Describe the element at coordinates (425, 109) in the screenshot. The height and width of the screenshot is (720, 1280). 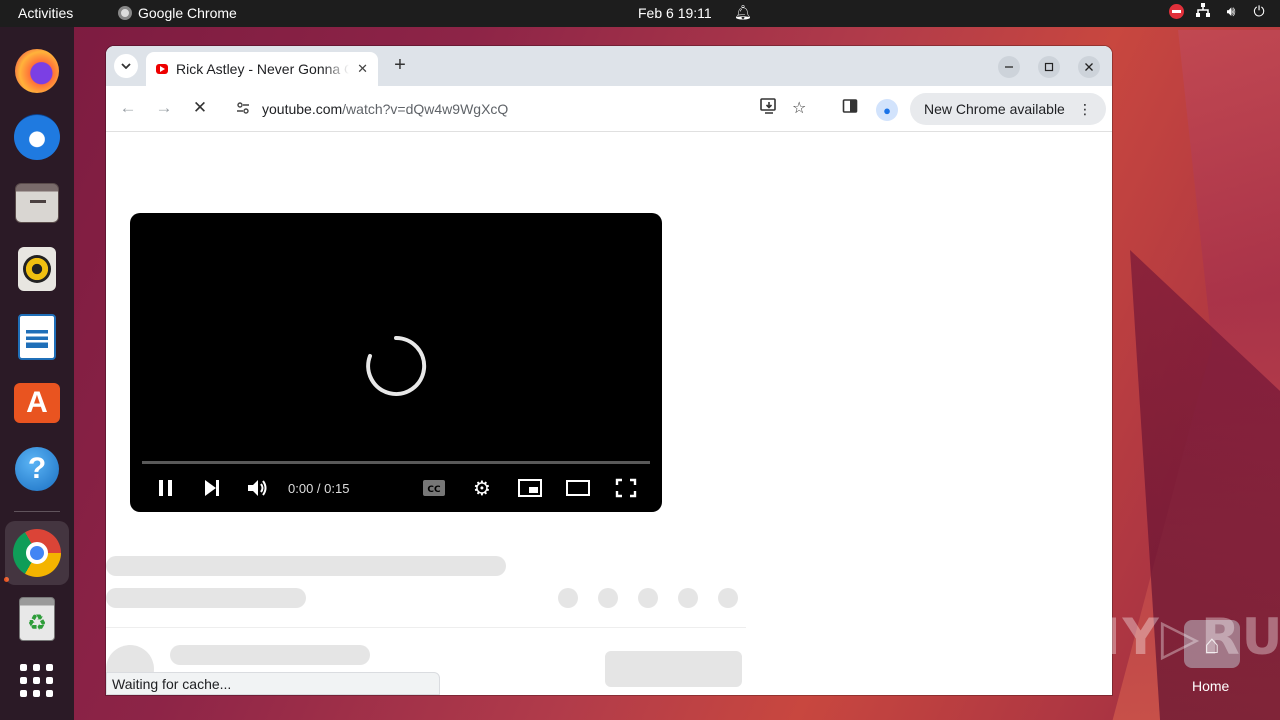
I see `url-path: /watch?v=dQw4w9WgXcQ` at that location.